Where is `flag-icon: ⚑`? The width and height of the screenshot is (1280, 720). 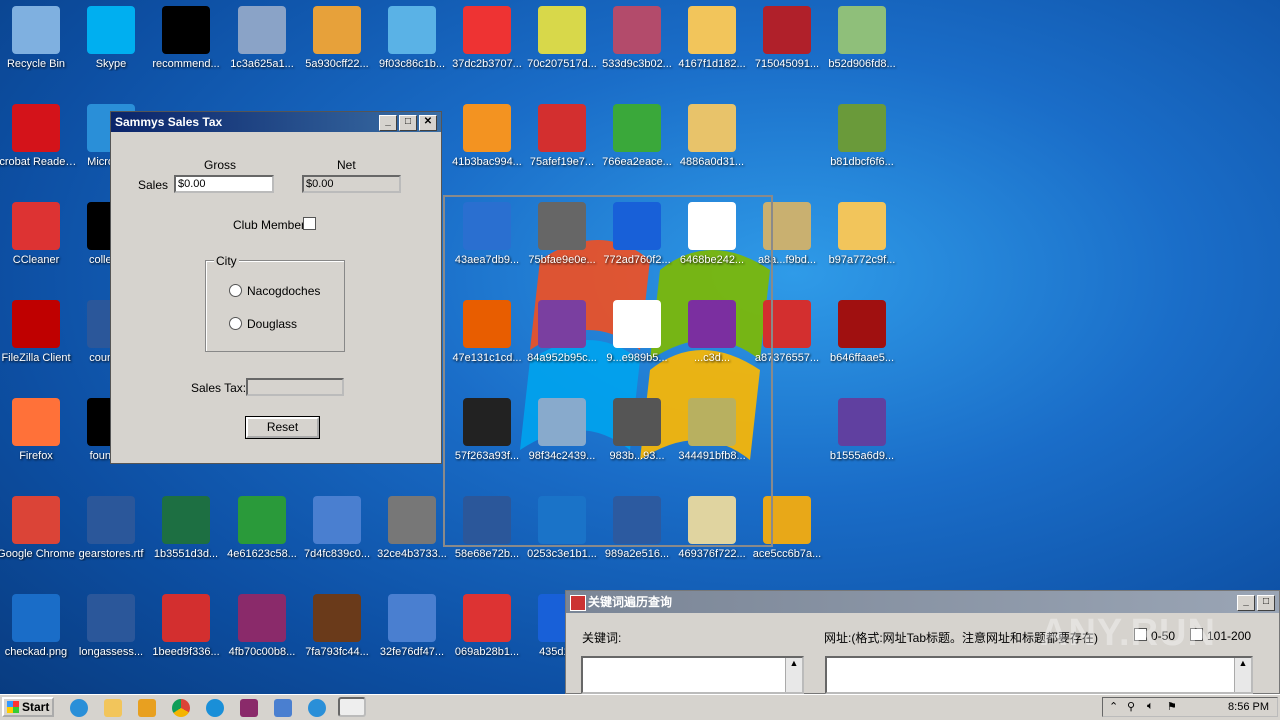 flag-icon: ⚑ is located at coordinates (1172, 706).